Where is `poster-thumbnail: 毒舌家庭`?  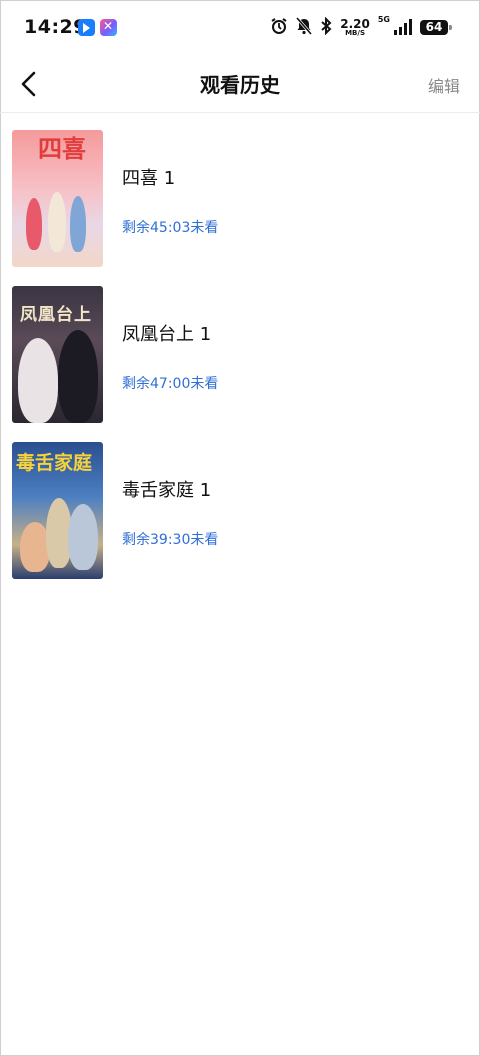 poster-thumbnail: 毒舌家庭 is located at coordinates (57, 510).